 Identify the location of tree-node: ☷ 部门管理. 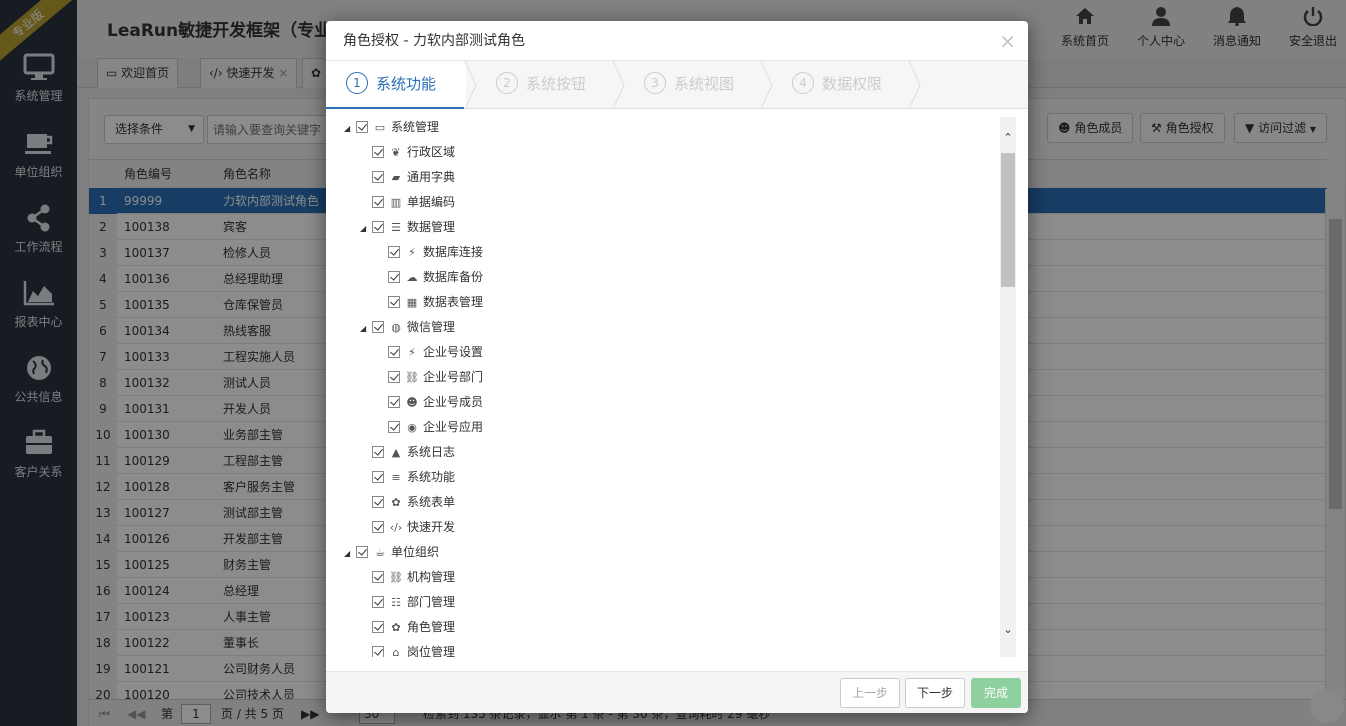
(407, 602).